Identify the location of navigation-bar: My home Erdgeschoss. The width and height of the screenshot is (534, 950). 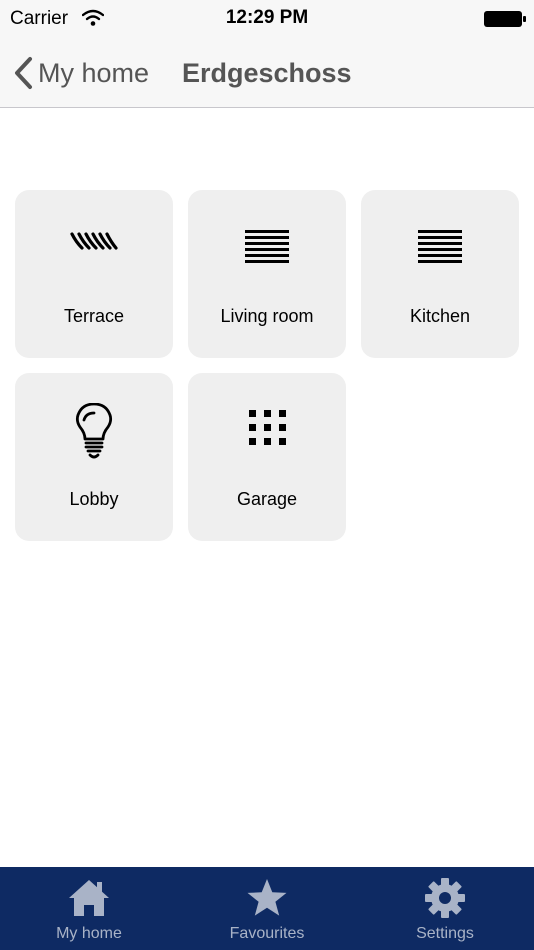
(267, 73).